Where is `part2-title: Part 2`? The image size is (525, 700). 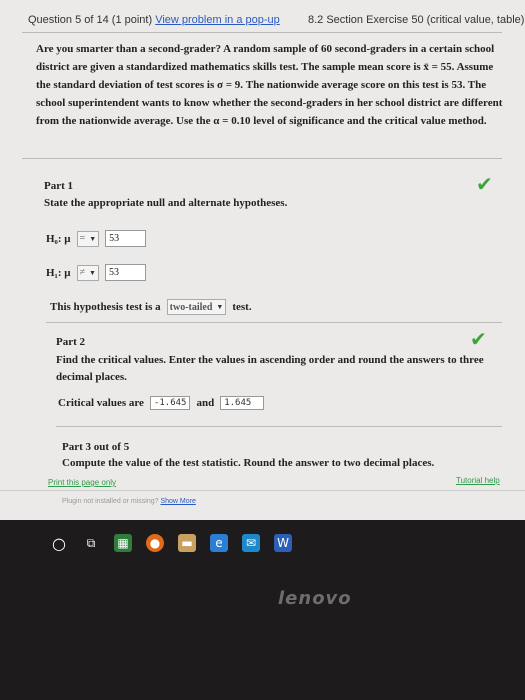 part2-title: Part 2 is located at coordinates (71, 342).